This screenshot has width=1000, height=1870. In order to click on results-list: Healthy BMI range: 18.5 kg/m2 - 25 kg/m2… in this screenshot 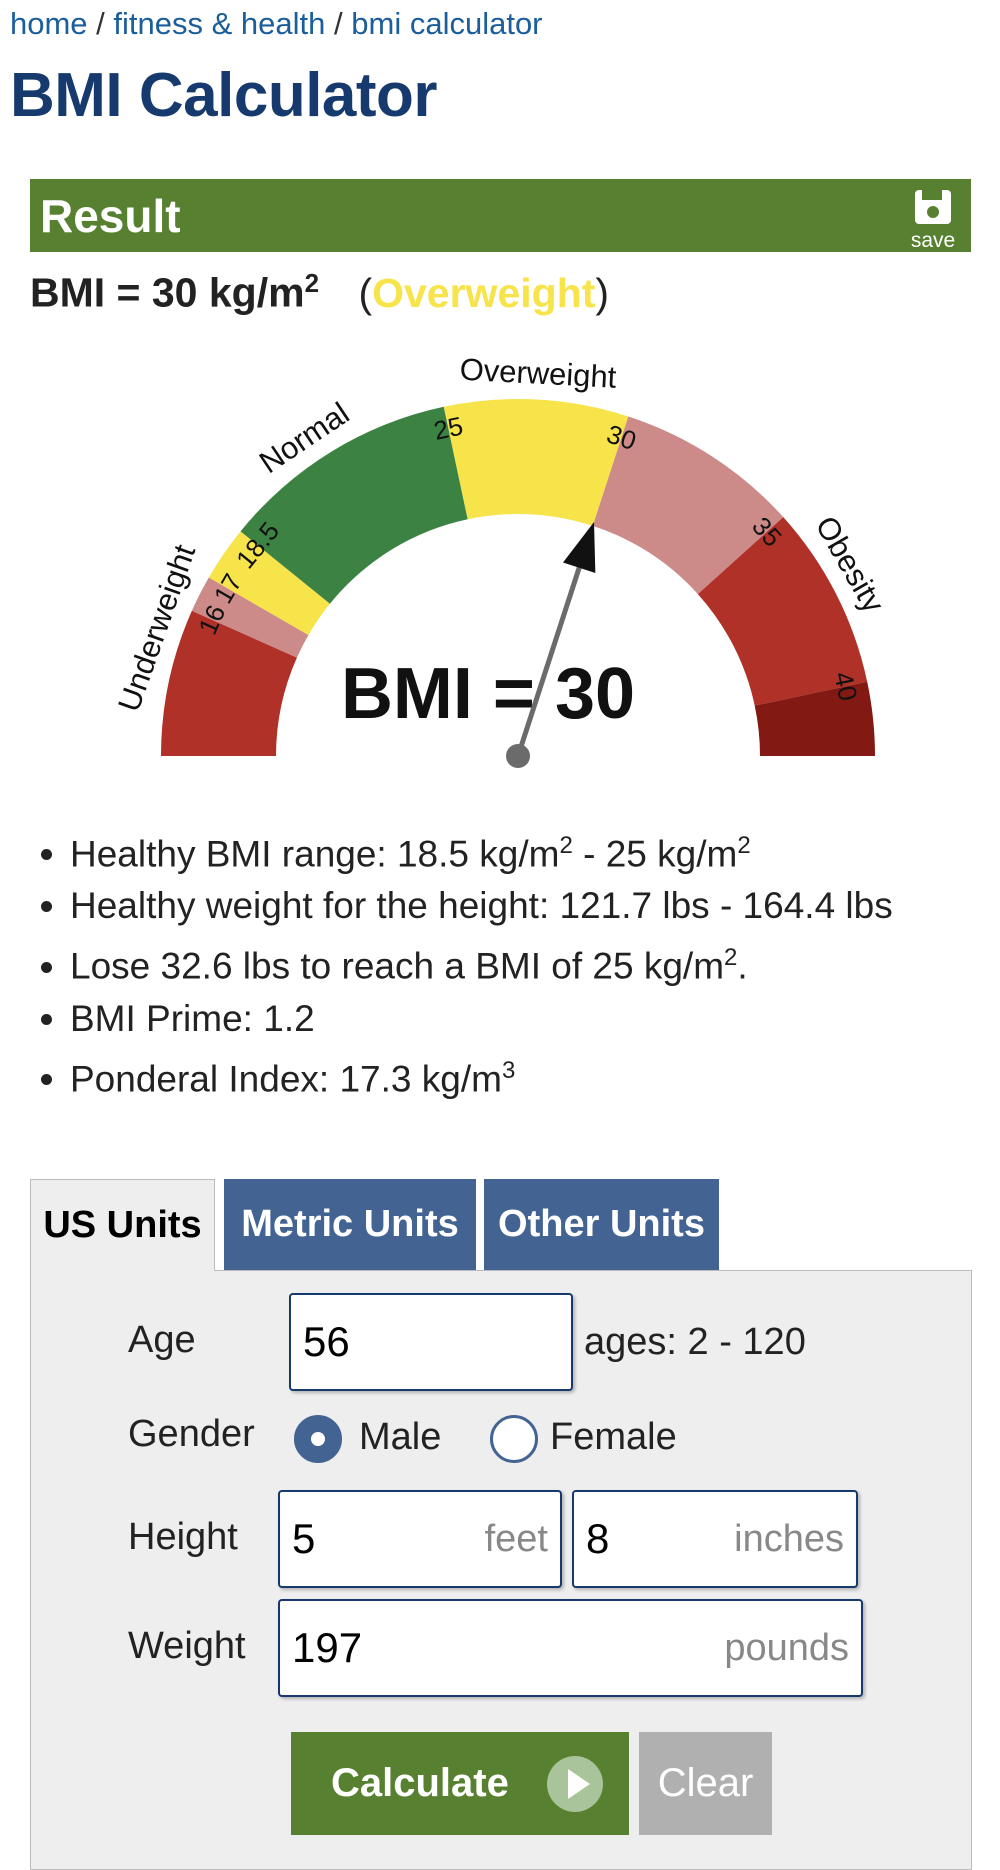, I will do `click(461, 962)`.